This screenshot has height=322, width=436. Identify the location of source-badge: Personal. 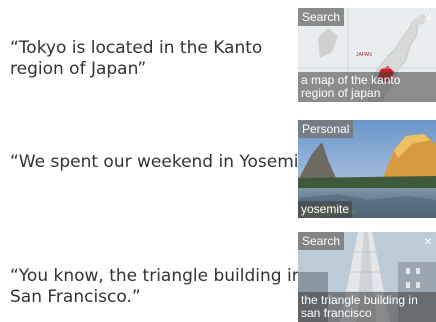
(326, 129).